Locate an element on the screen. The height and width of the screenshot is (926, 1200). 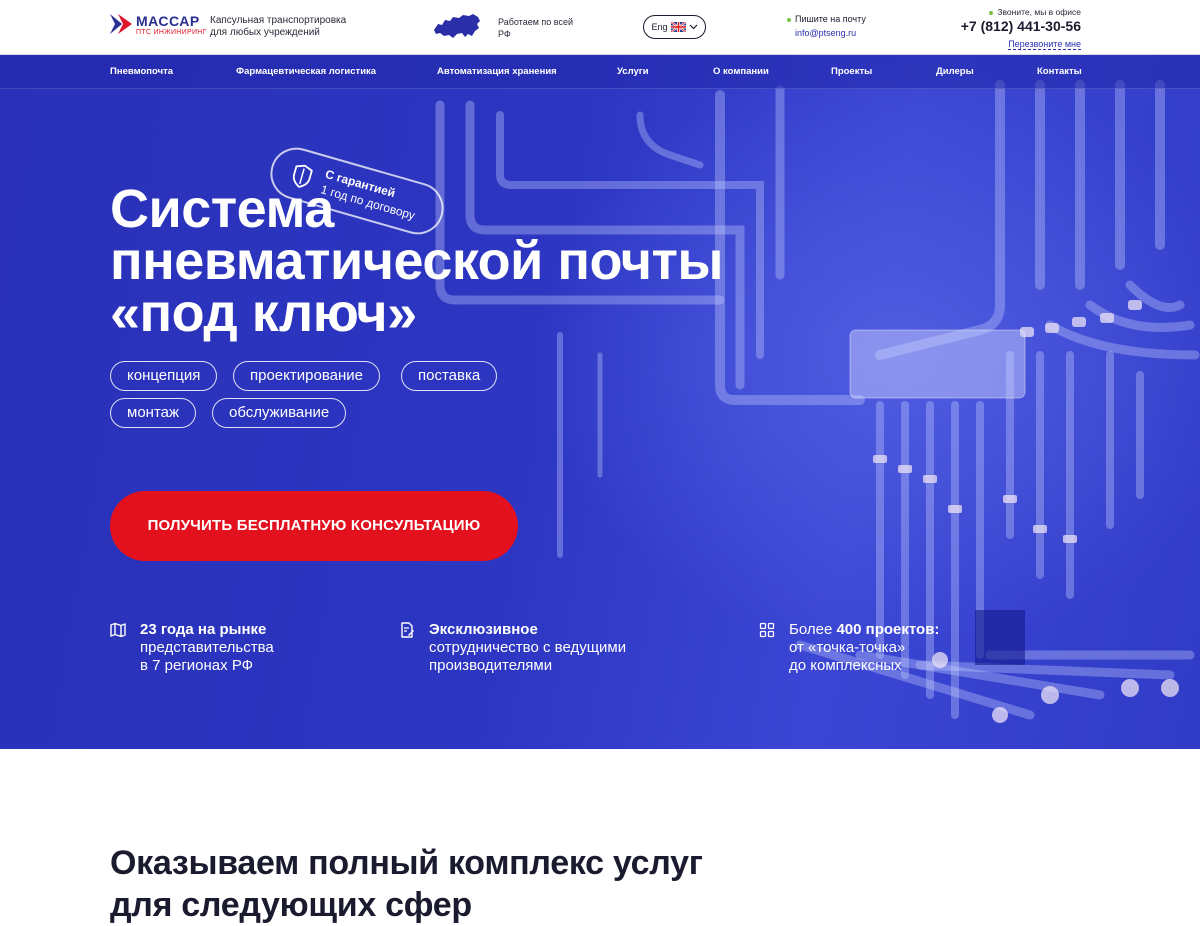
phone-note-text: Звоните, мы в офисе is located at coordinates (1039, 12).